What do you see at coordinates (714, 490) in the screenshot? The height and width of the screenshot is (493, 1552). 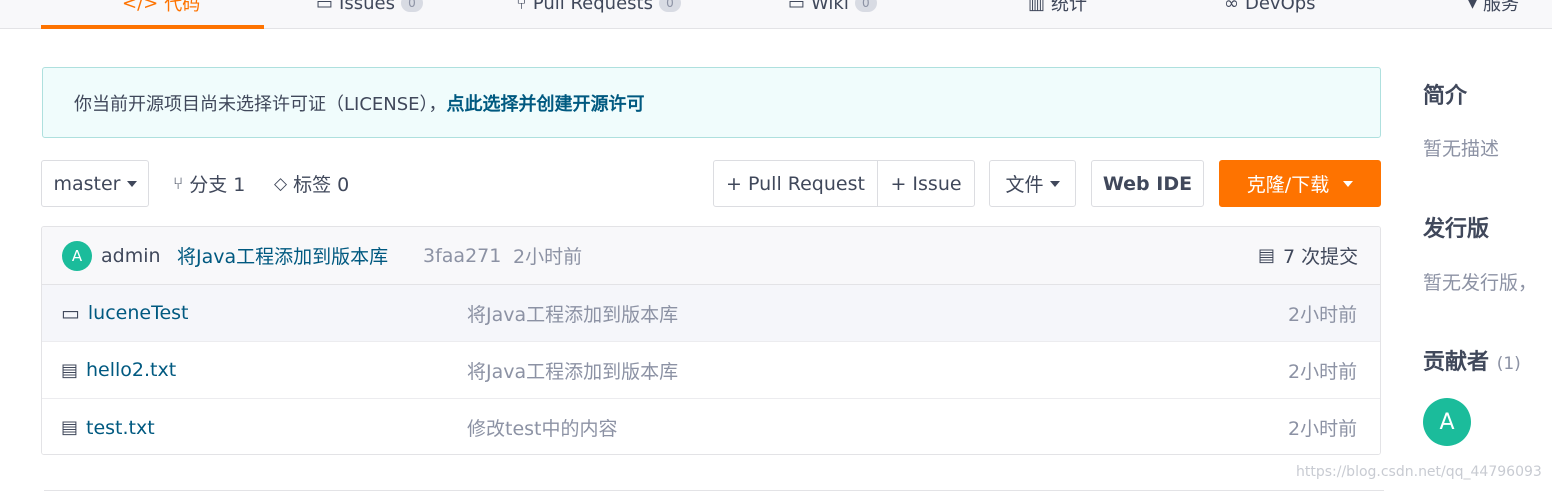 I see `divider` at bounding box center [714, 490].